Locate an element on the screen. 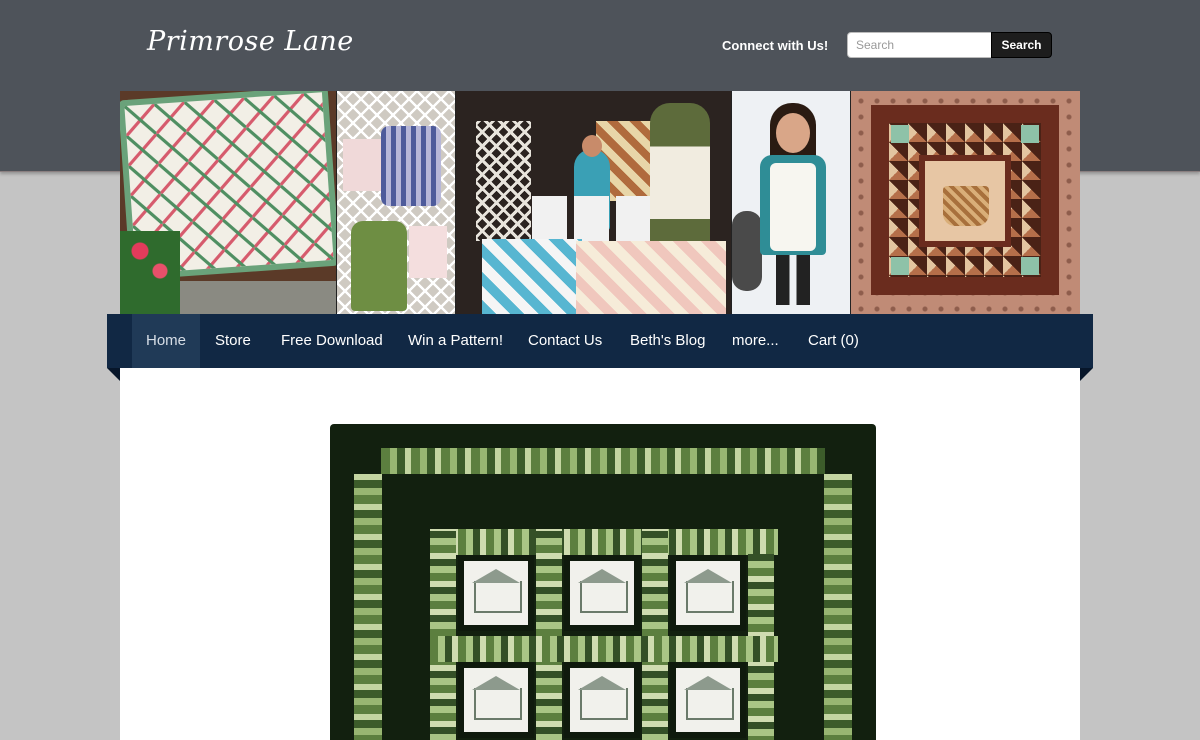 This screenshot has height=740, width=1200. banner-photo-basket-quilt is located at coordinates (965, 202).